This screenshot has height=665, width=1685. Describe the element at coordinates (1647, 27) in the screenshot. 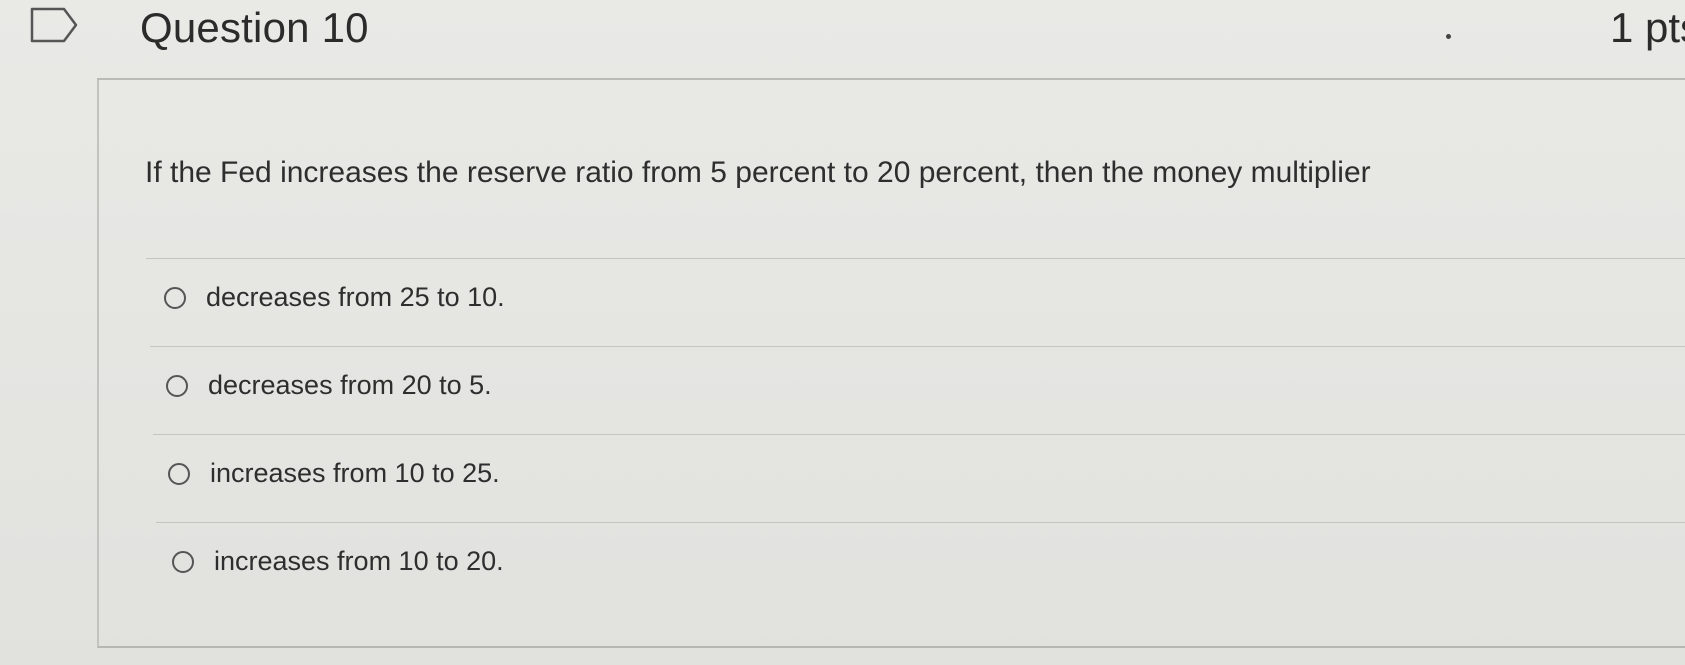

I see `question-points: 1 pts` at that location.